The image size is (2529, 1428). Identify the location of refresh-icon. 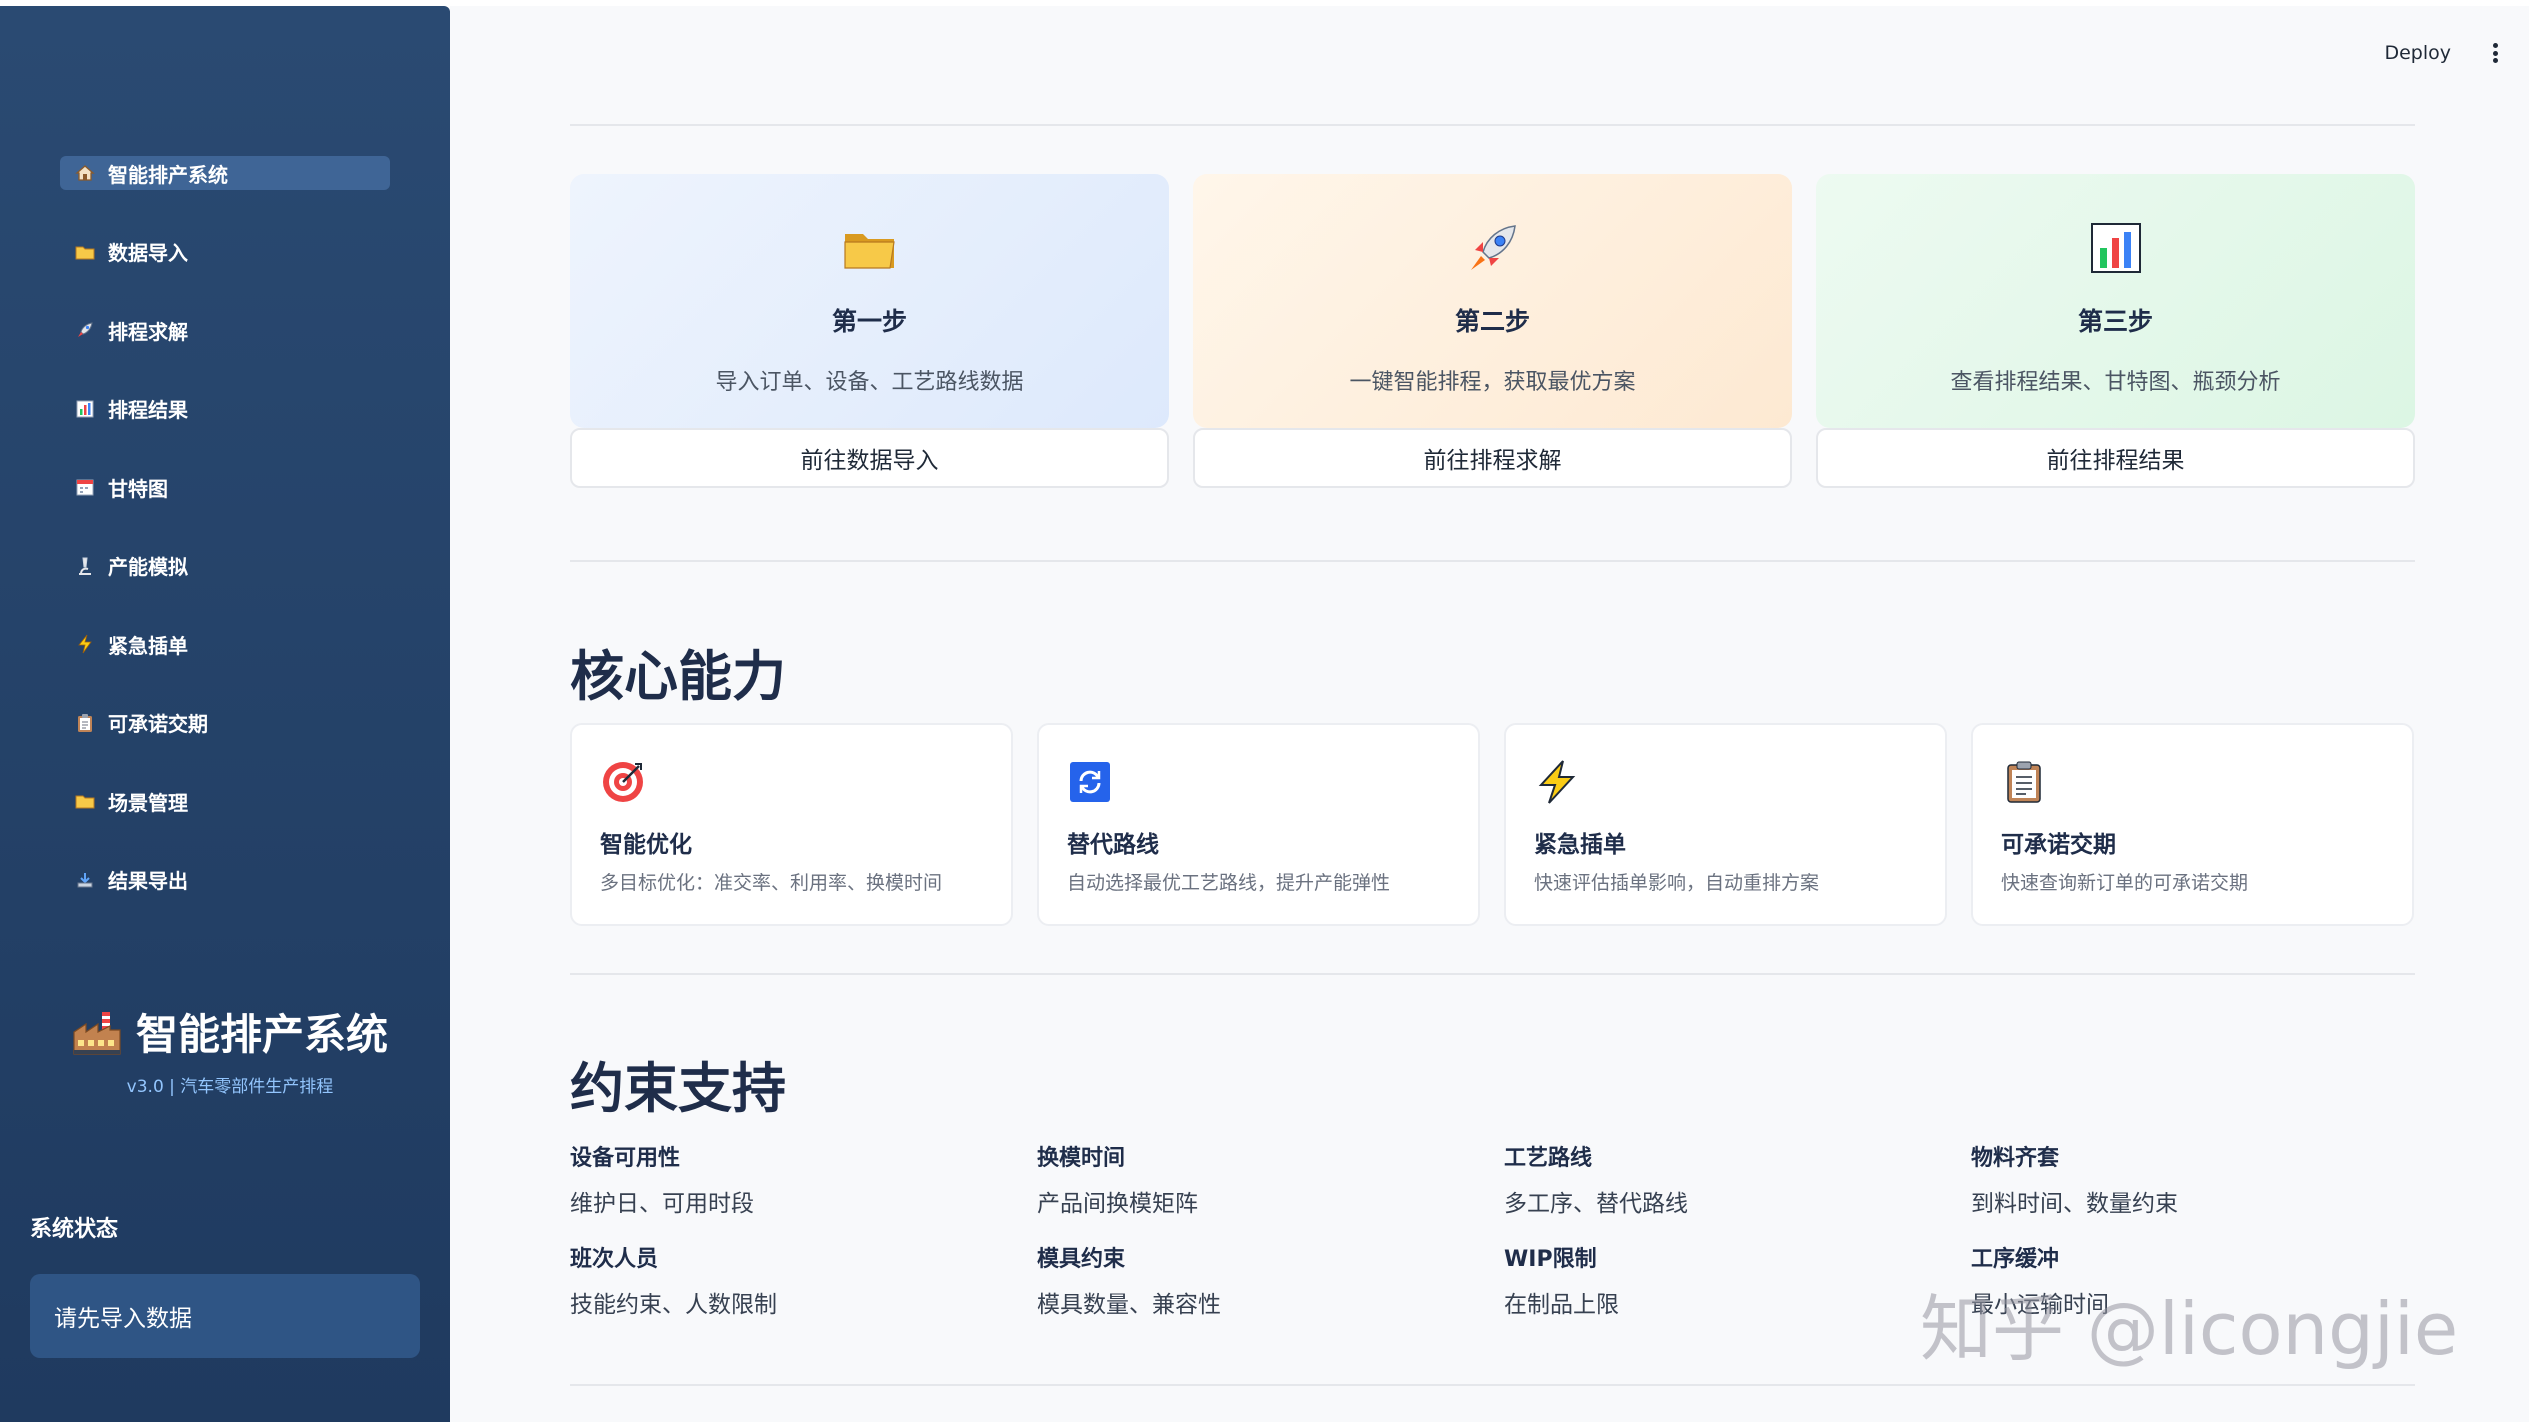
(1090, 782).